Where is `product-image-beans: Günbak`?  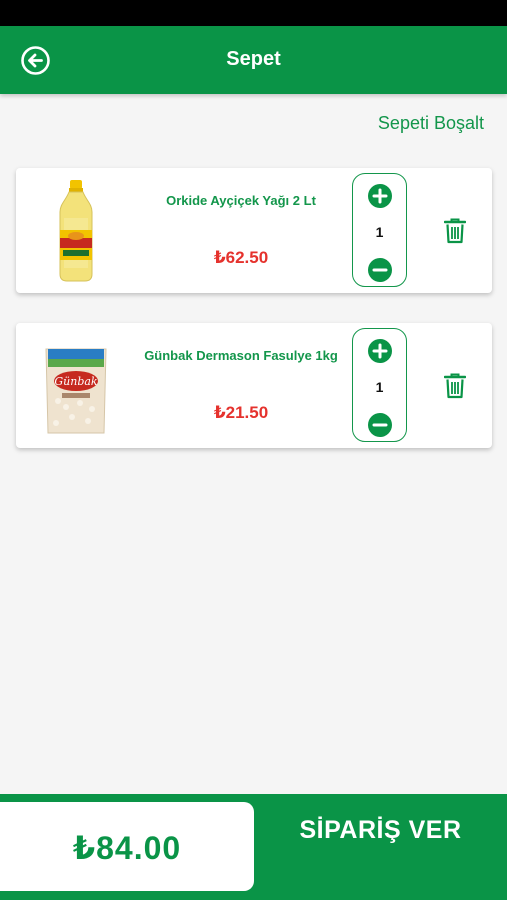
product-image-beans: Günbak is located at coordinates (76, 385).